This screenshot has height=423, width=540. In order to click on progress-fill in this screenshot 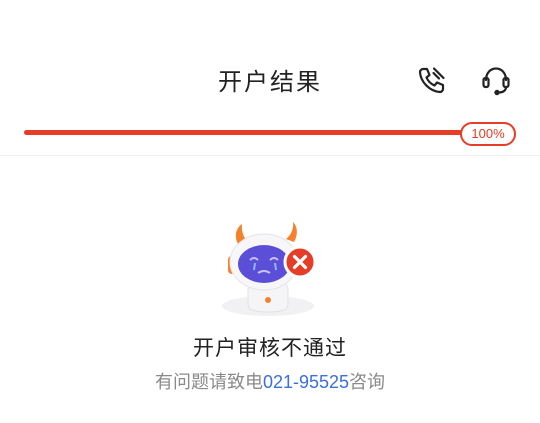, I will do `click(257, 132)`.